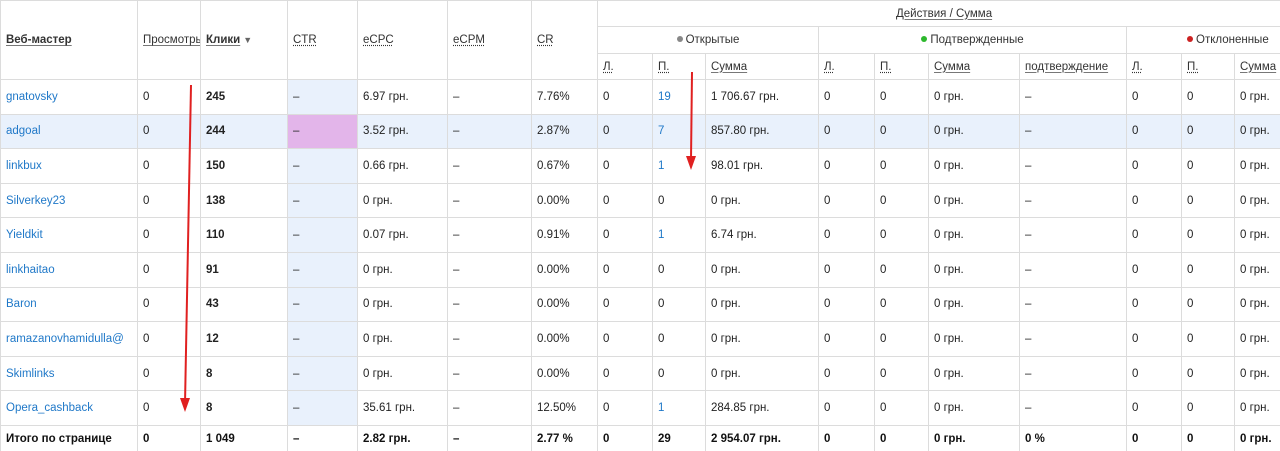  I want to click on col-header-clicks: Клики ▼, so click(244, 40).